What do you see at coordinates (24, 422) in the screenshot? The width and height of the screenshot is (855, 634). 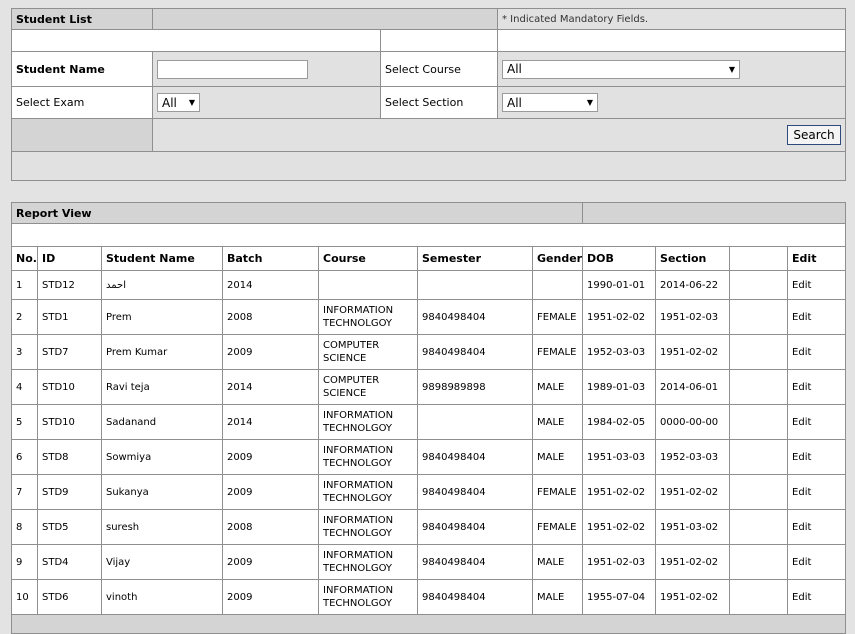 I see `row-number-cell: 5` at bounding box center [24, 422].